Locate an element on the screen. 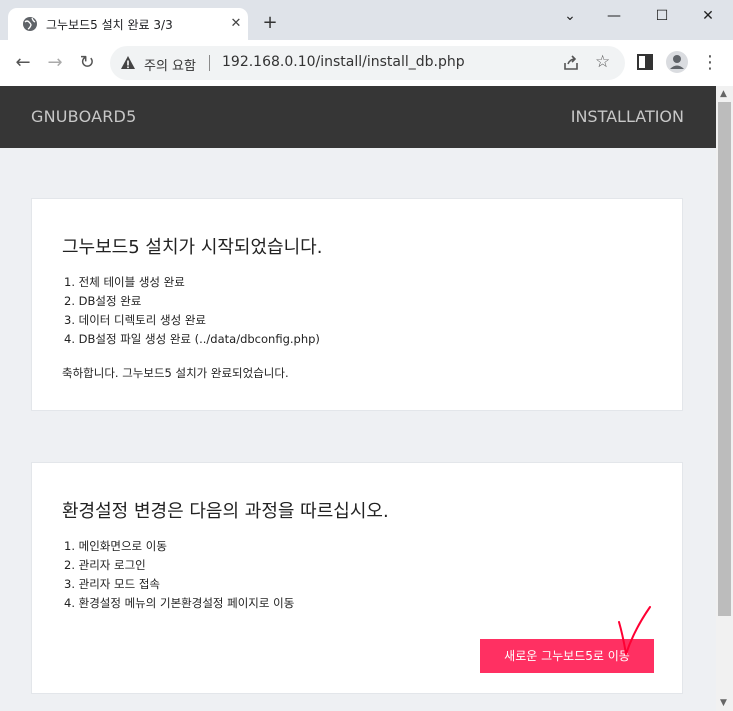 The image size is (733, 711). maximize-button: ☐ is located at coordinates (662, 16).